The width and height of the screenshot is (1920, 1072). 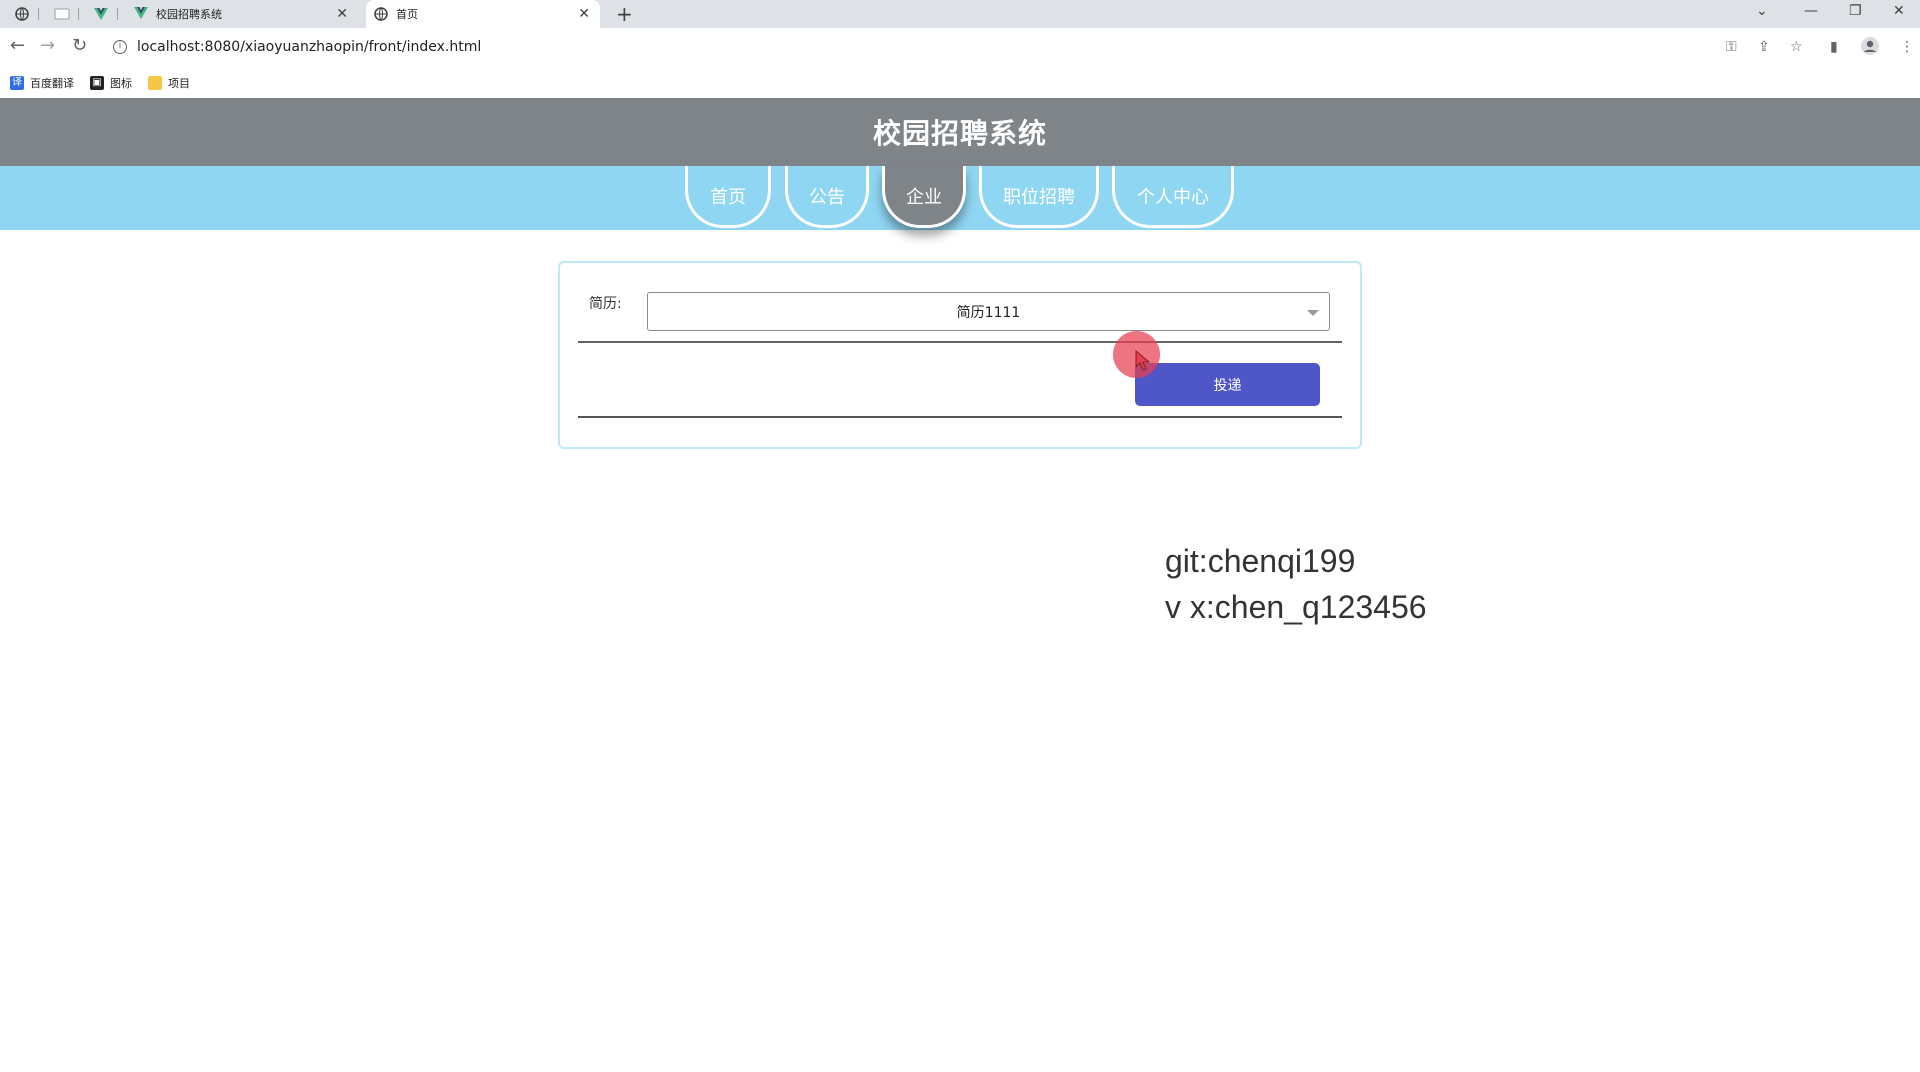 What do you see at coordinates (960, 14) in the screenshot?
I see `browser-tabstrip: 校园招聘系统 ✕ 首页 ✕ + ⌄ — ❐ ✕` at bounding box center [960, 14].